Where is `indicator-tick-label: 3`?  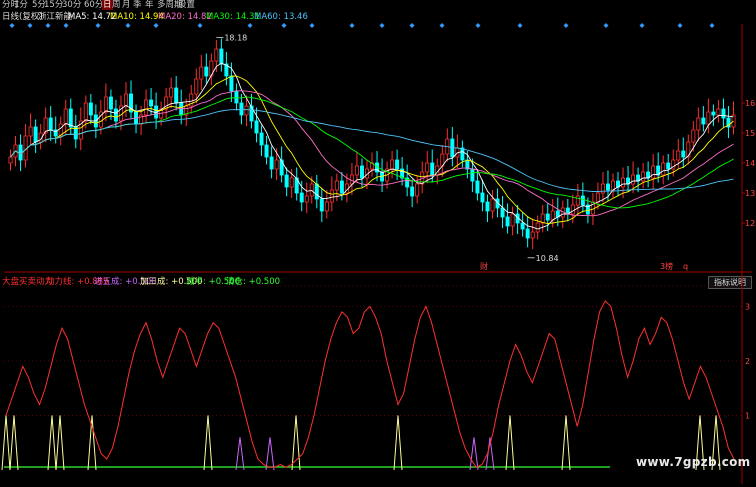 indicator-tick-label: 3 is located at coordinates (747, 306).